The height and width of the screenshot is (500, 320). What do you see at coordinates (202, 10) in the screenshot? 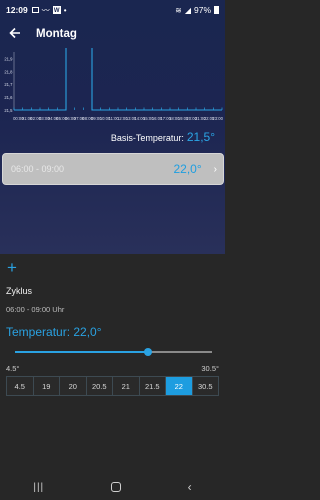
I see `battery-text: 97%` at bounding box center [202, 10].